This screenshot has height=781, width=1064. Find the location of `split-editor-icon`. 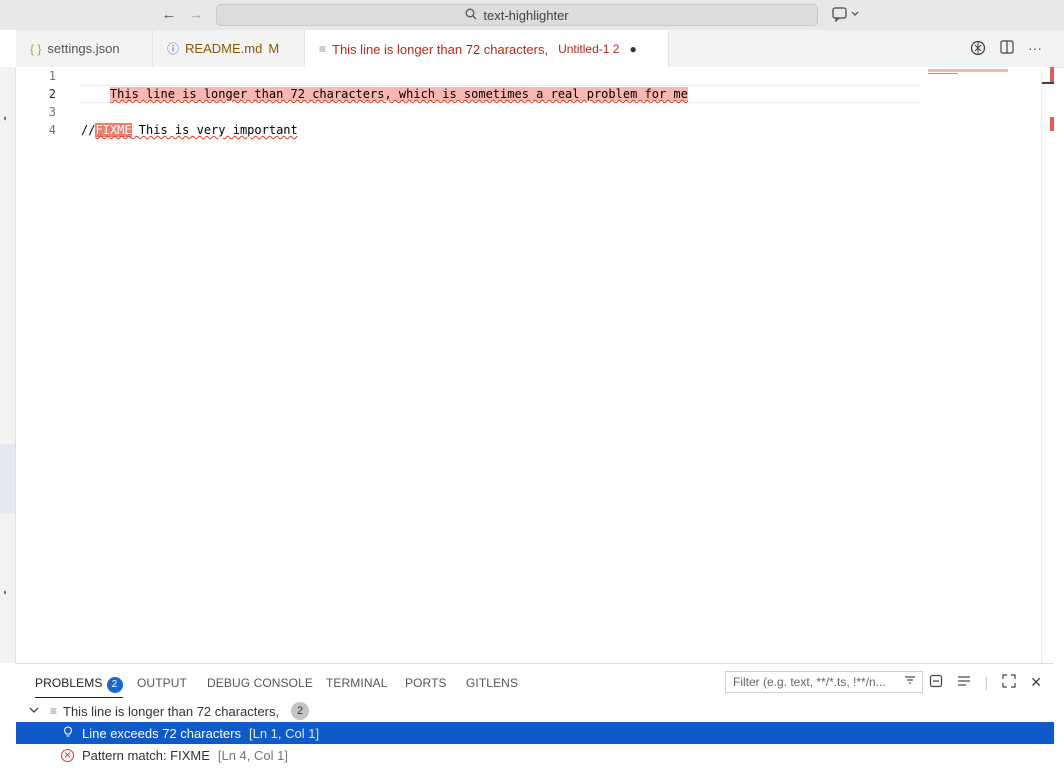

split-editor-icon is located at coordinates (1007, 49).